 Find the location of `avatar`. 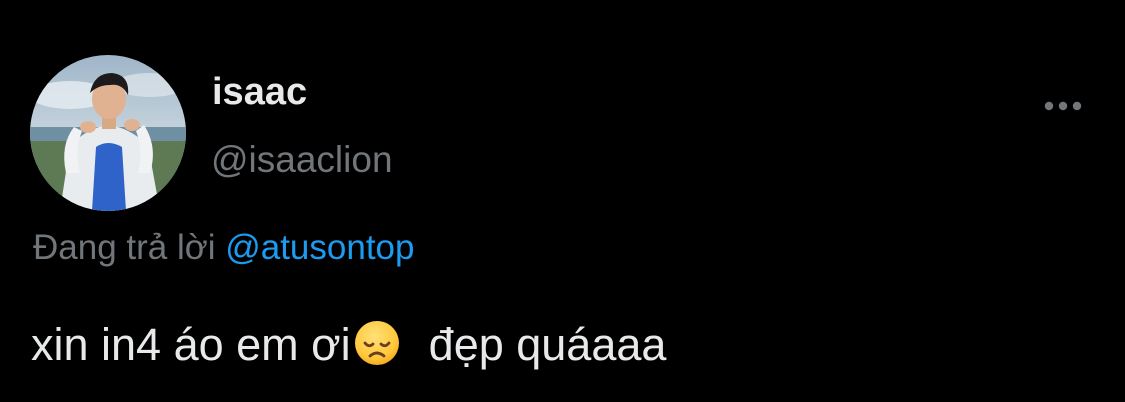

avatar is located at coordinates (108, 133).